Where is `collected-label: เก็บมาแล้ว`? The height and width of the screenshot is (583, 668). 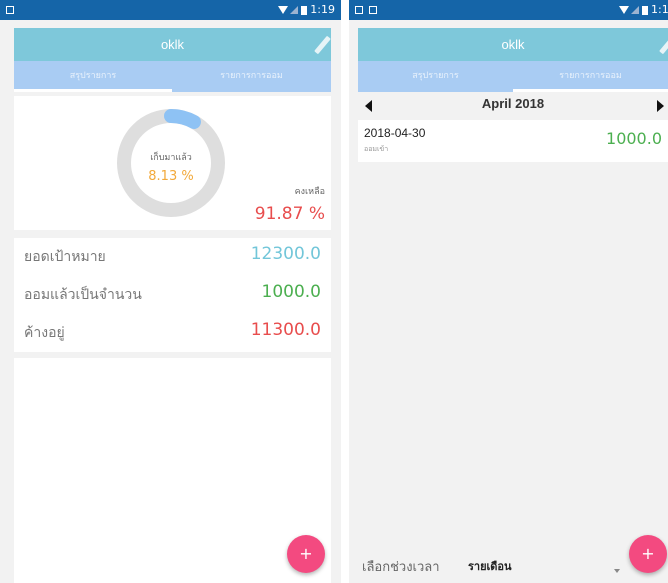 collected-label: เก็บมาแล้ว is located at coordinates (171, 158).